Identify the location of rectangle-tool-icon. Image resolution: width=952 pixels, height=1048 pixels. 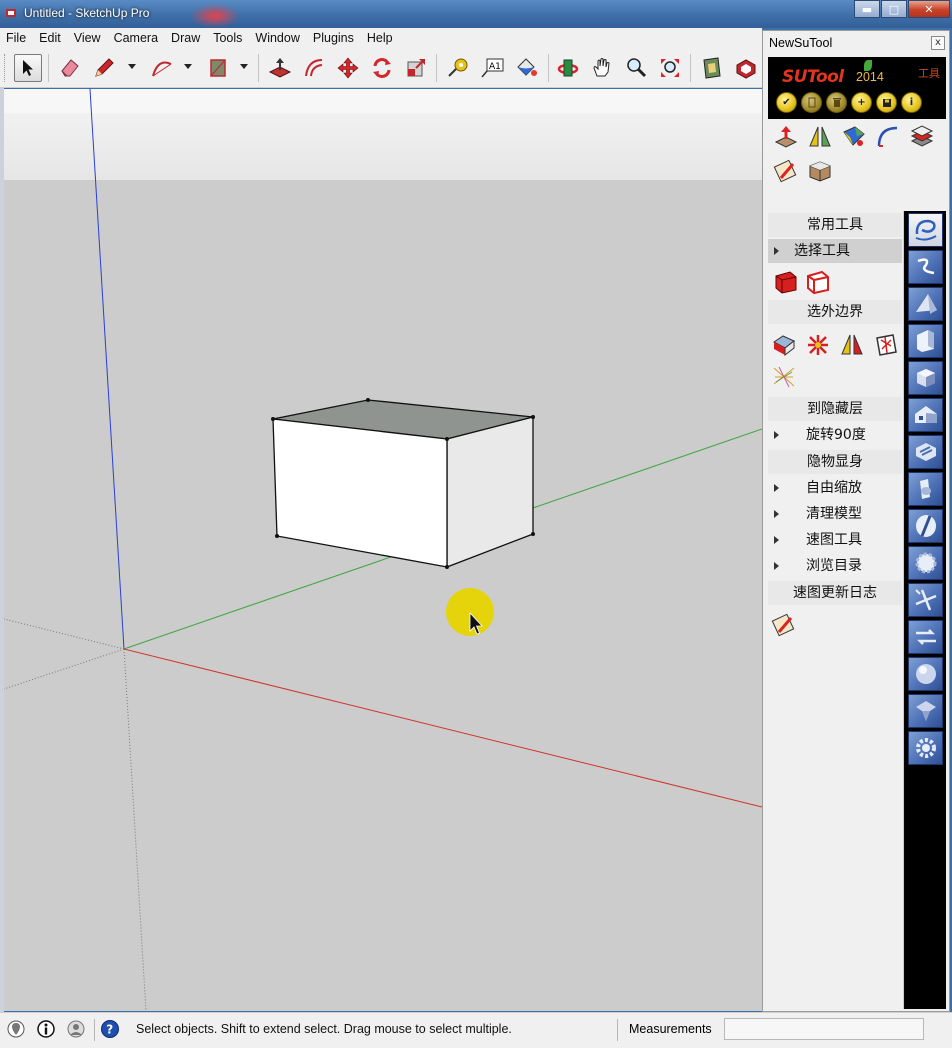
(218, 68).